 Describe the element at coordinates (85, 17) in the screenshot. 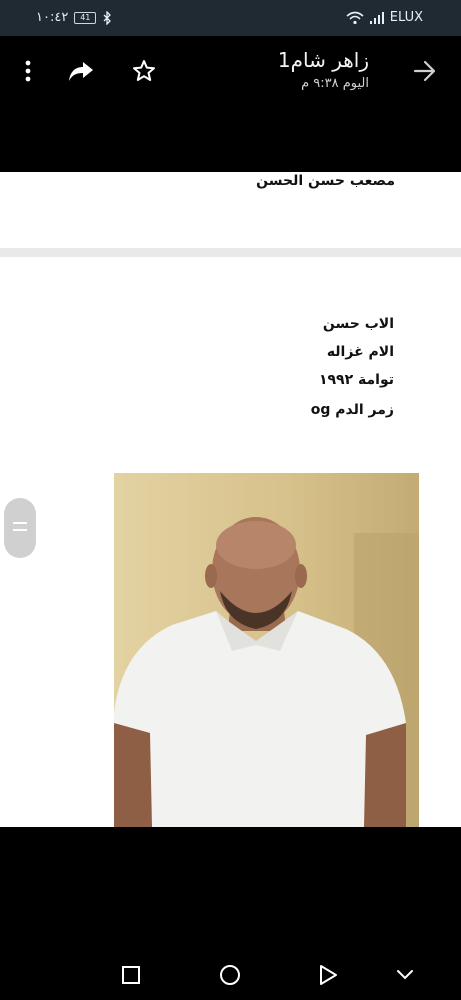

I see `battery-icon: 41` at that location.